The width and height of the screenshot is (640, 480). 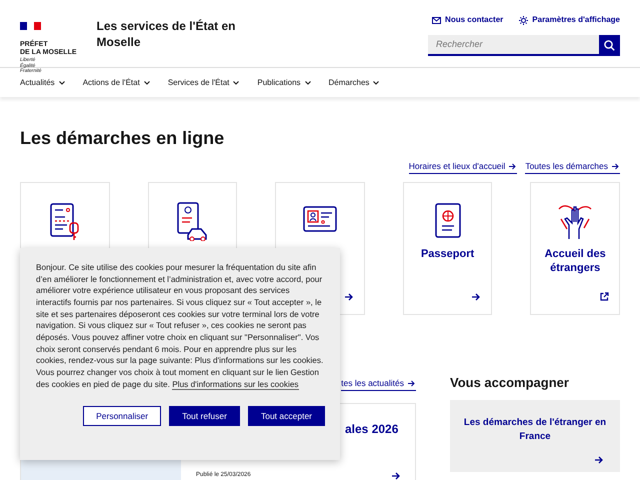 What do you see at coordinates (123, 138) in the screenshot?
I see `section-title: Les démarches en ligne` at bounding box center [123, 138].